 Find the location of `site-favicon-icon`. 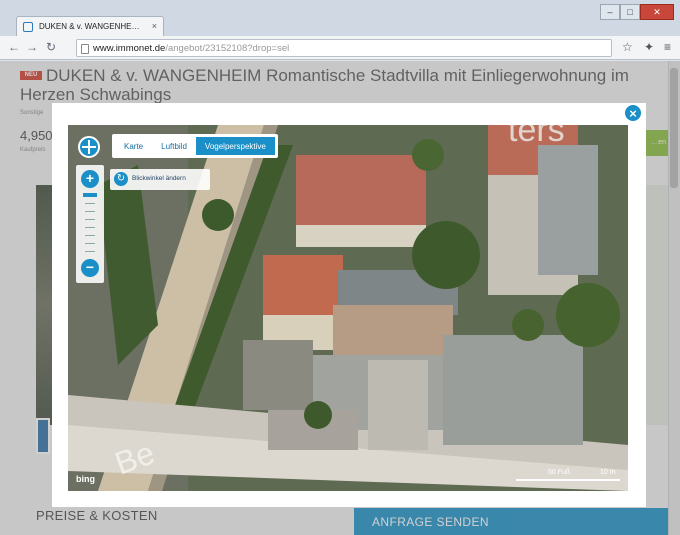

site-favicon-icon is located at coordinates (28, 27).